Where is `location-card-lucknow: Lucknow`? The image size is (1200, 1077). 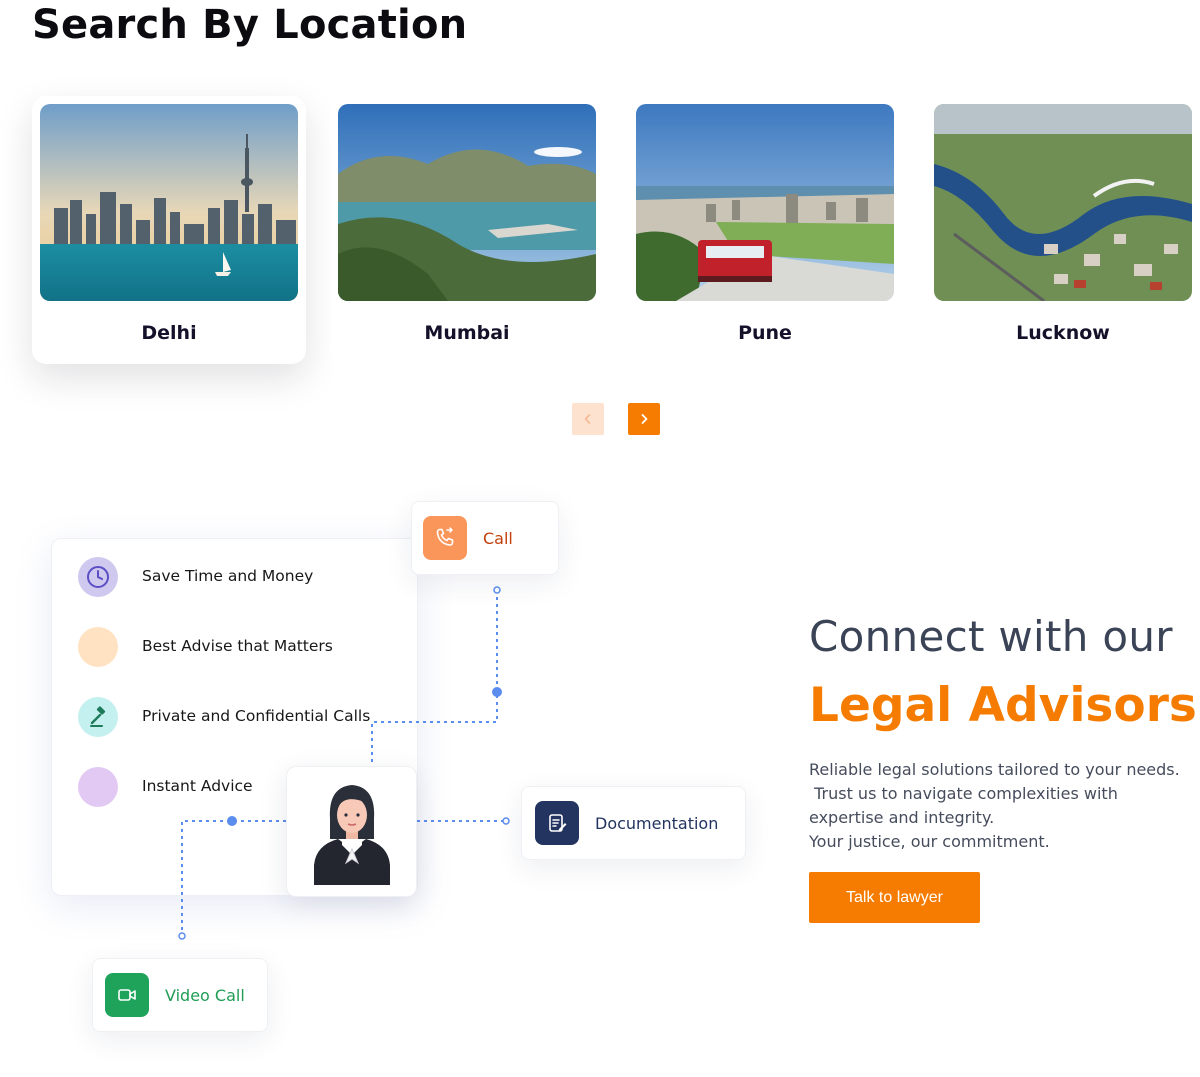
location-card-lucknow: Lucknow is located at coordinates (1063, 230).